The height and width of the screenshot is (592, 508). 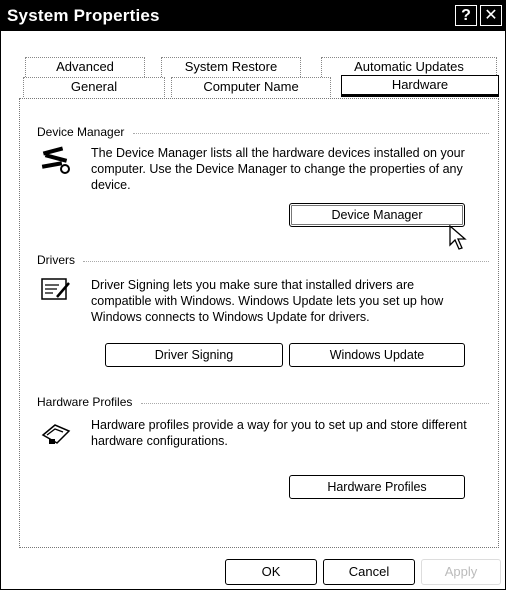 I want to click on help-button: ?, so click(x=466, y=15).